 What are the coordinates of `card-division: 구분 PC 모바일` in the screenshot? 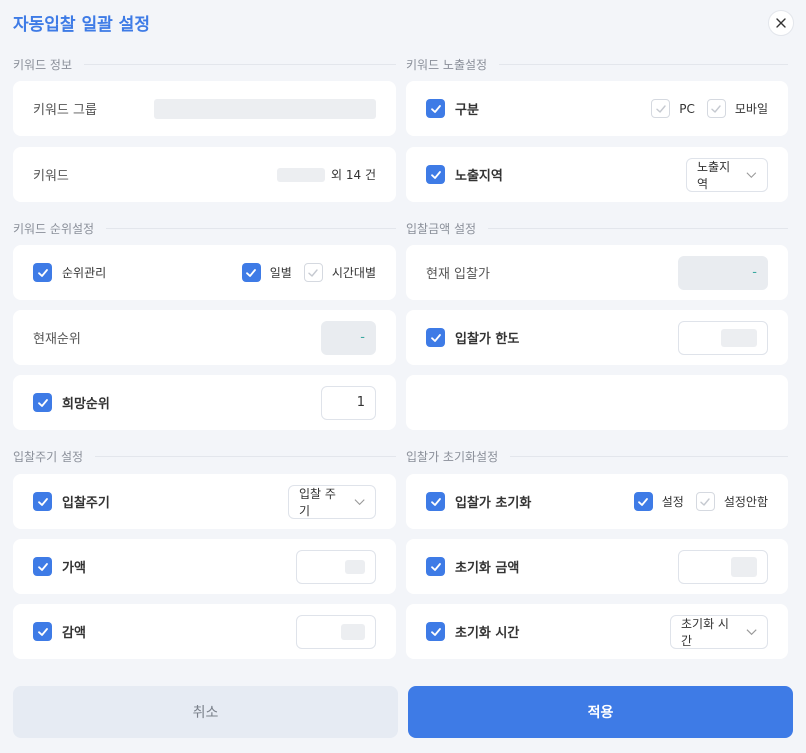 It's located at (597, 108).